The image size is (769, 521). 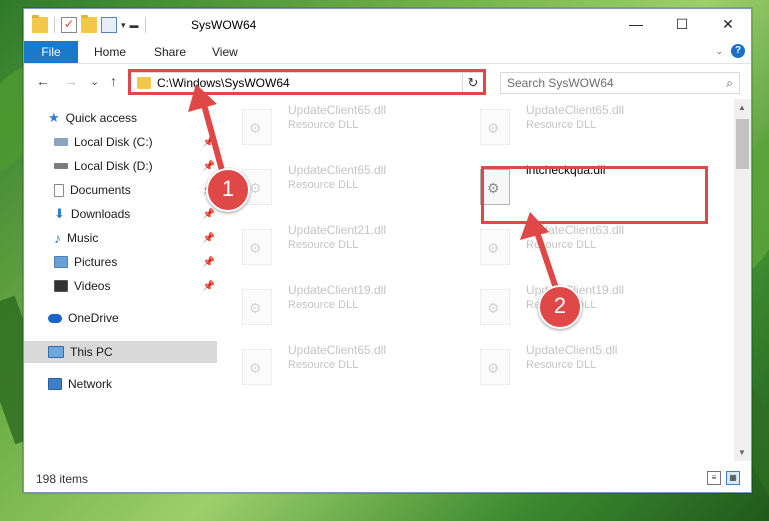 I want to click on step-badge-2: 2, so click(x=560, y=307).